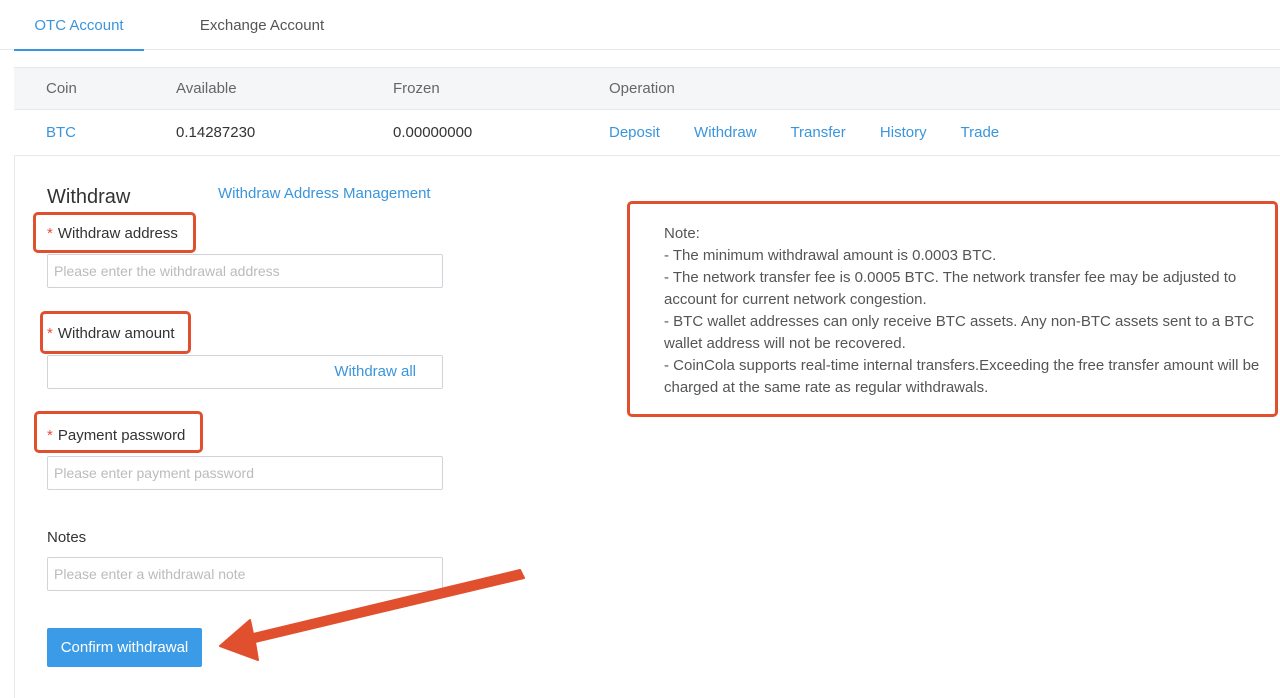 This screenshot has height=698, width=1280. Describe the element at coordinates (642, 88) in the screenshot. I see `header-operation: Operation` at that location.